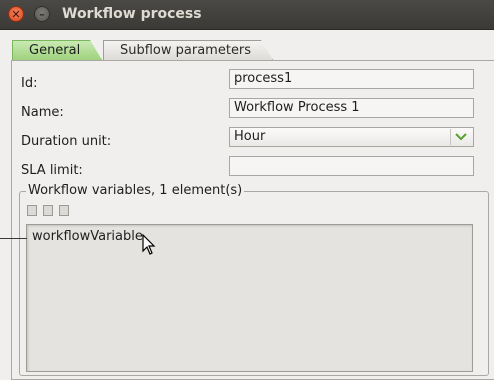 This screenshot has height=380, width=494. Describe the element at coordinates (351, 166) in the screenshot. I see `sla-limit-field` at that location.